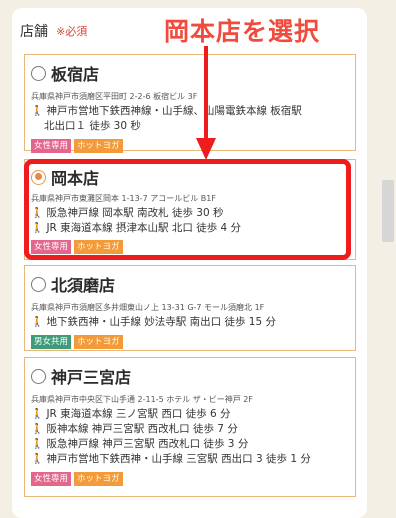 The height and width of the screenshot is (518, 396). What do you see at coordinates (91, 377) in the screenshot?
I see `store-name: 神戸三宮店` at bounding box center [91, 377].